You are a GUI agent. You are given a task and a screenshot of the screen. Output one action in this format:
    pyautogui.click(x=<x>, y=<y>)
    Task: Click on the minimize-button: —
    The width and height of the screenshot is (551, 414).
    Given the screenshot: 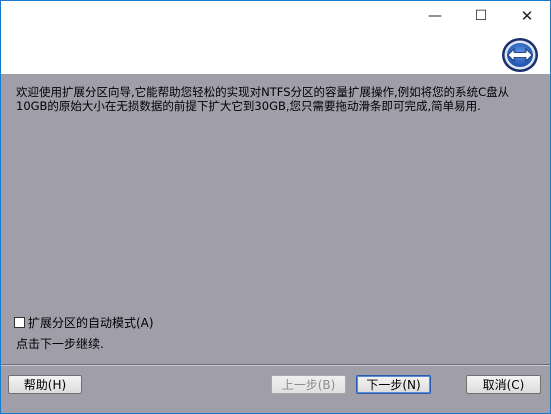 What is the action you would take?
    pyautogui.click(x=435, y=16)
    